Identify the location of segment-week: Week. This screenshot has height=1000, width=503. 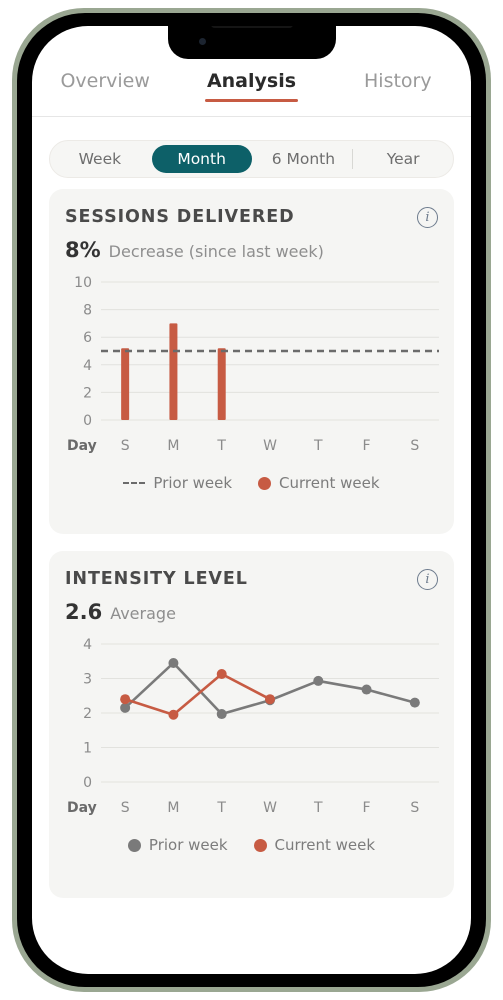
(100, 159).